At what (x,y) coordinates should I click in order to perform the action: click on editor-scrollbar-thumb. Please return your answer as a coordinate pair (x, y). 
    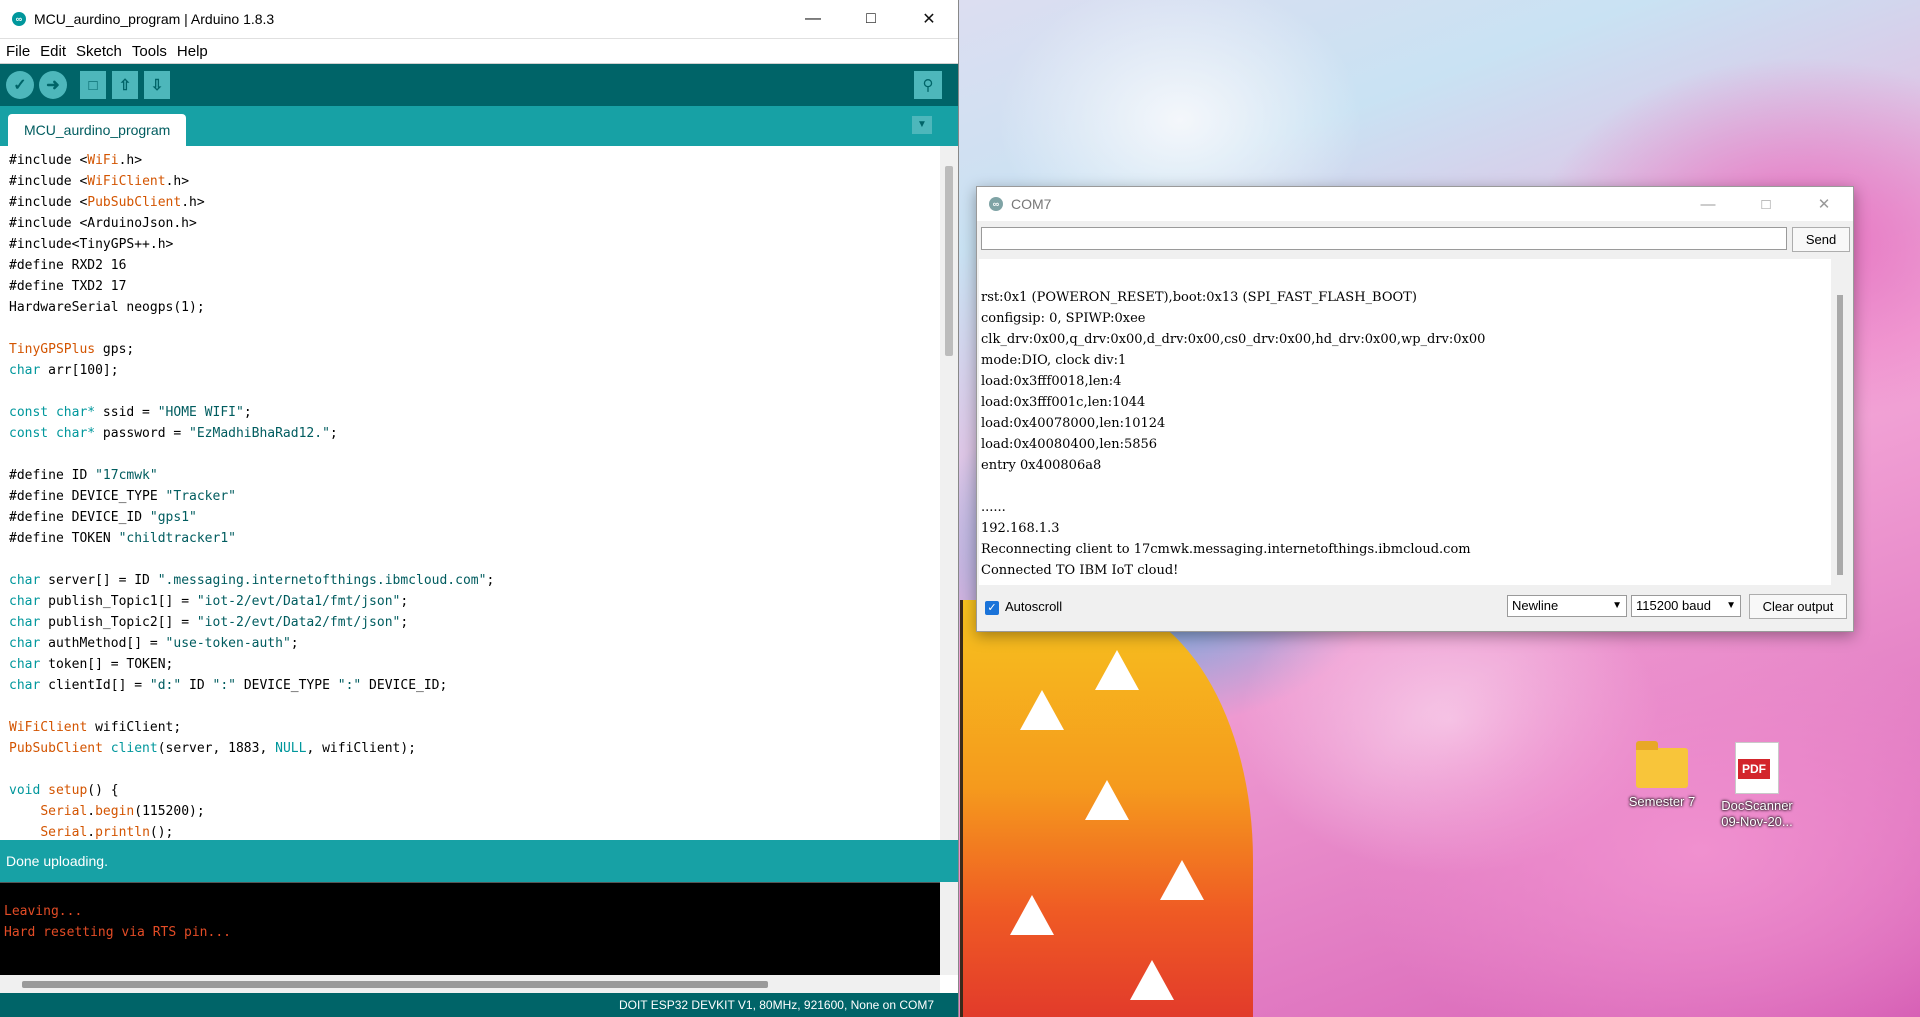
    Looking at the image, I should click on (949, 261).